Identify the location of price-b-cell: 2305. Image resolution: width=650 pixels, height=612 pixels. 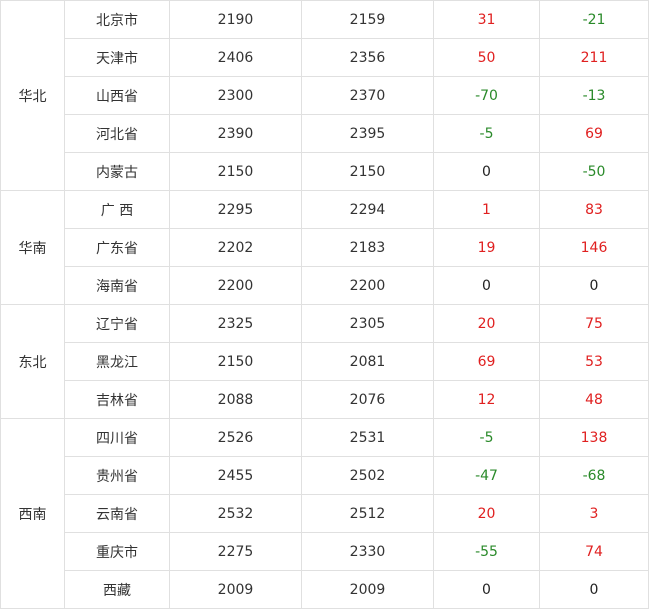
(367, 323).